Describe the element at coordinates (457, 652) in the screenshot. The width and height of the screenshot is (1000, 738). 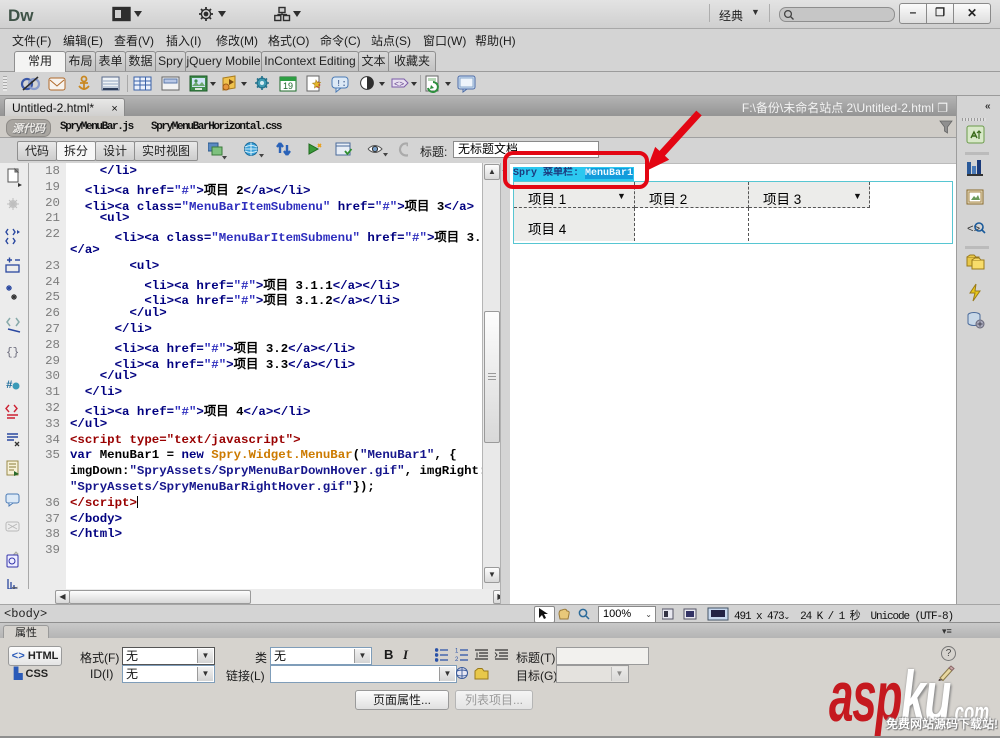
I see `svg-text: 1` at that location.